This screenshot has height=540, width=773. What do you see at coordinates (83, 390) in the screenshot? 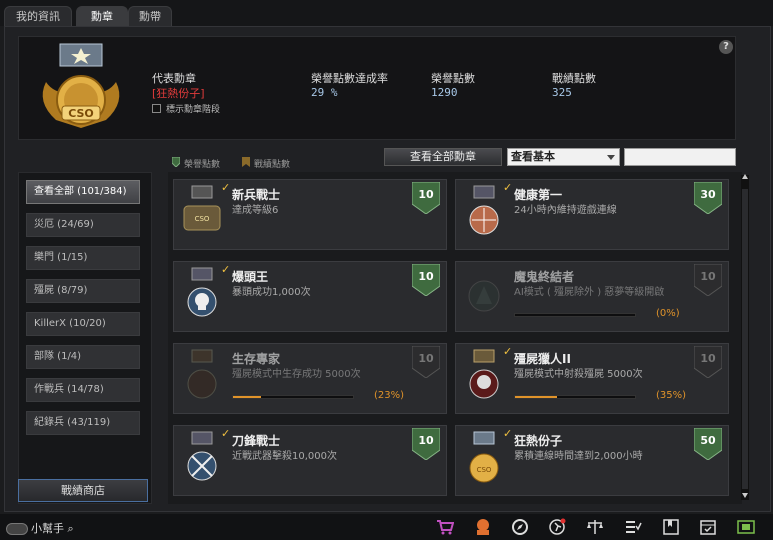
I see `category-combat: 作戰兵 (14/78)` at bounding box center [83, 390].